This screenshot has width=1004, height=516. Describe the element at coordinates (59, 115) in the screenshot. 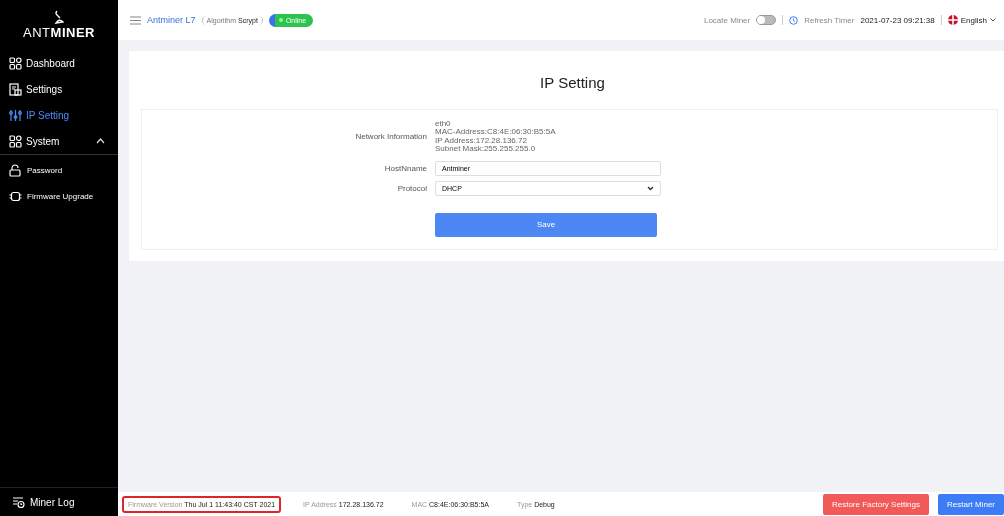

I see `sidebar-item: IP Setting` at that location.